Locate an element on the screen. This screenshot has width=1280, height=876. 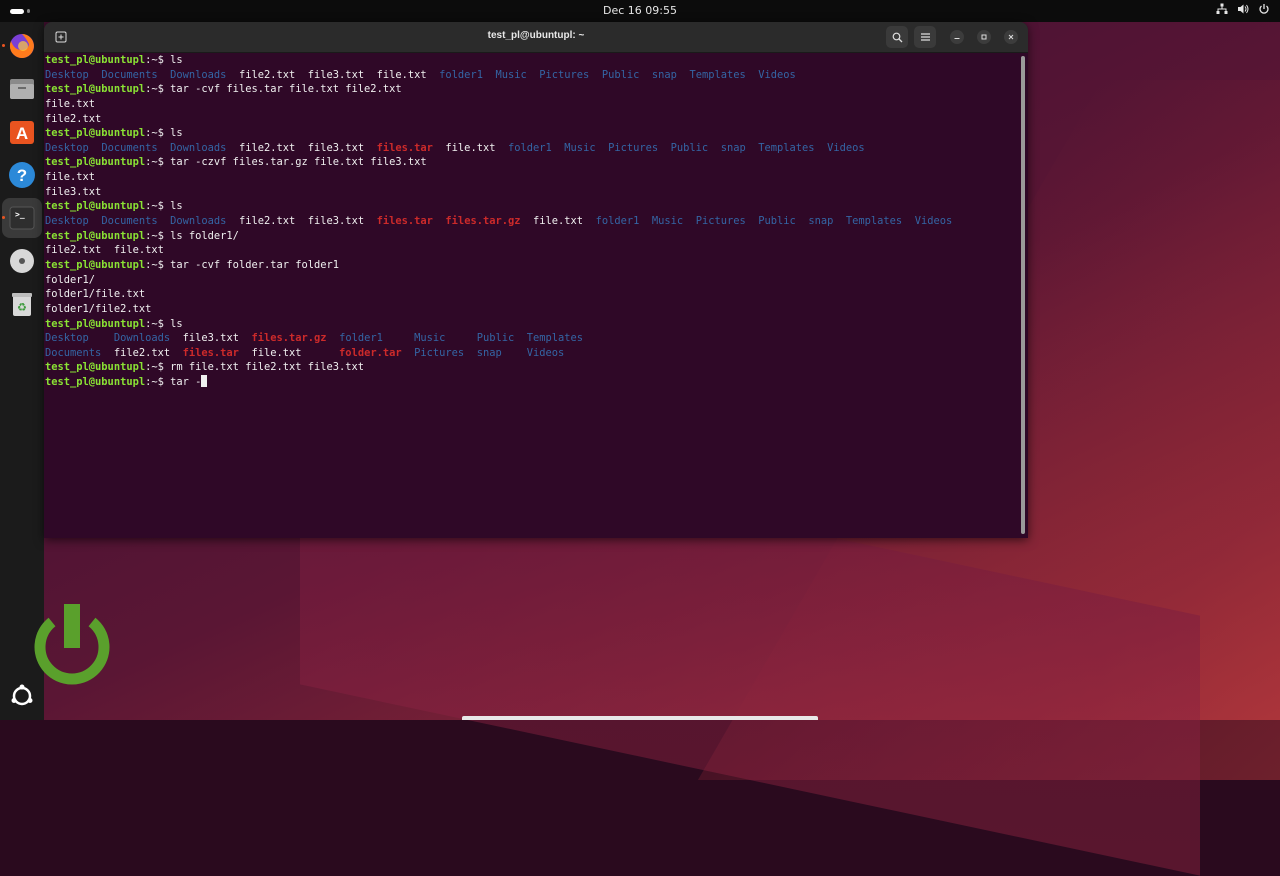
command-text: rm file.txt file2.txt file3.txt is located at coordinates (267, 367).